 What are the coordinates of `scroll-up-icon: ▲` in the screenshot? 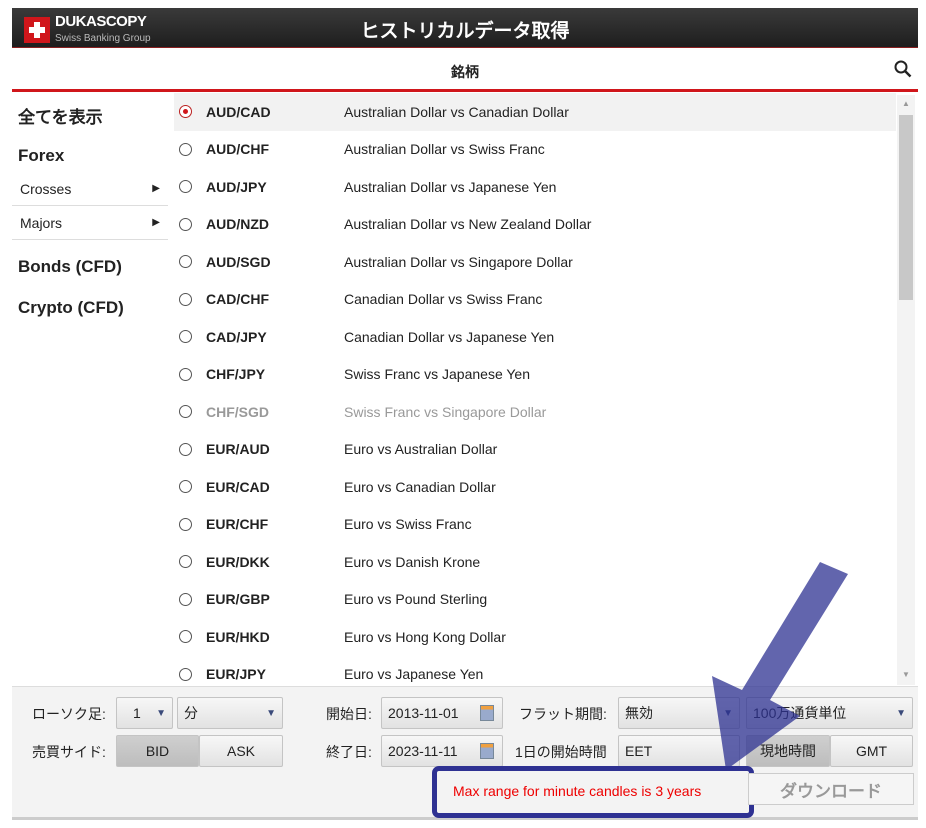 It's located at (906, 103).